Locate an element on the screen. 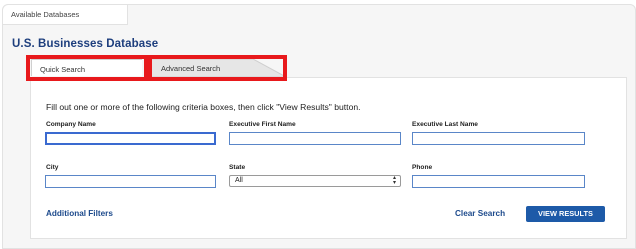 This screenshot has width=636, height=249. city-input is located at coordinates (130, 181).